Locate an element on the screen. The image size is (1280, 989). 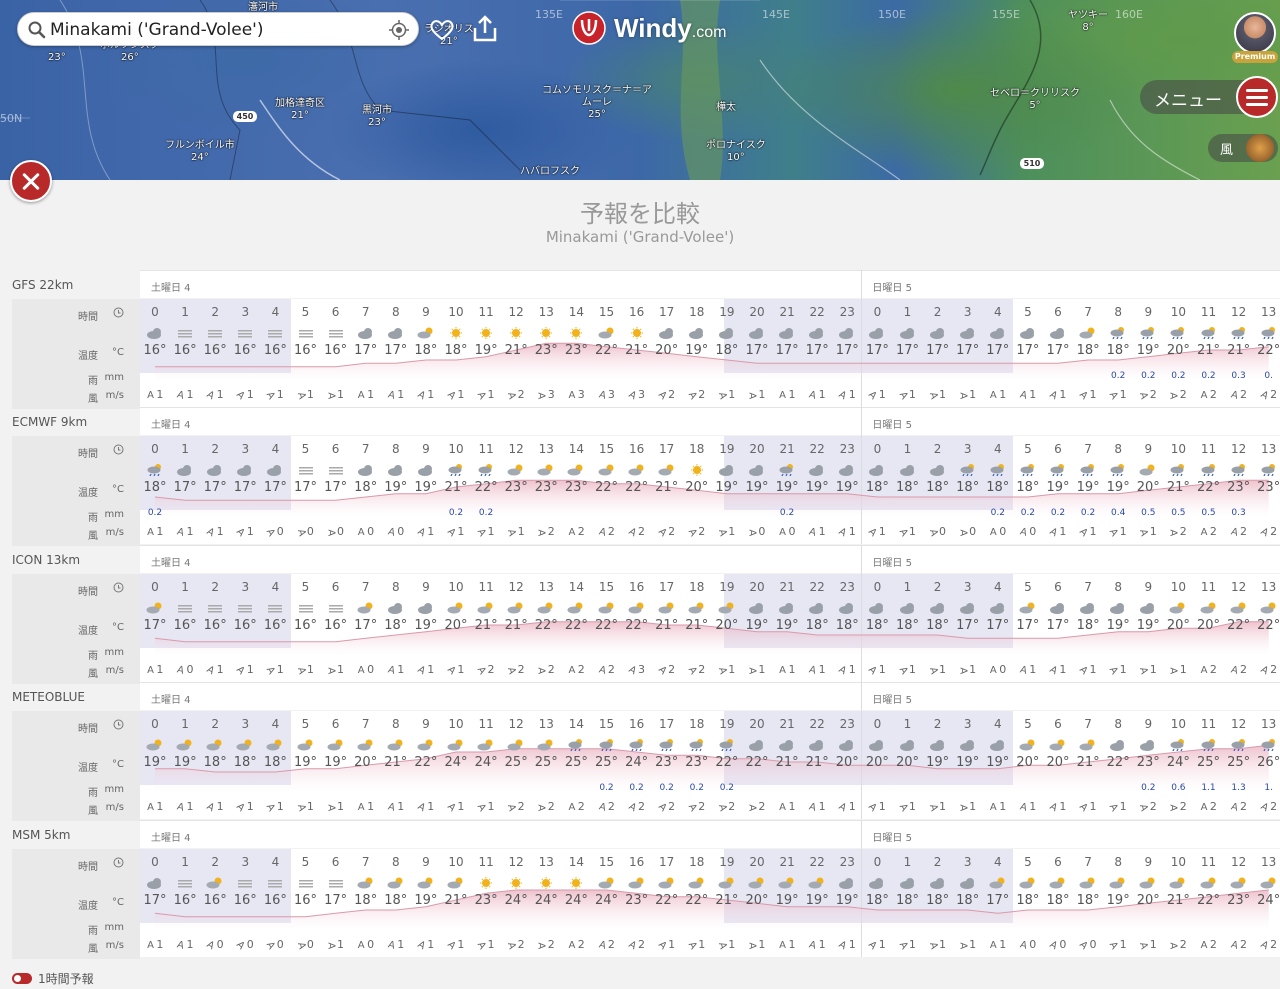
hour-cell: 12 is located at coordinates (516, 724).